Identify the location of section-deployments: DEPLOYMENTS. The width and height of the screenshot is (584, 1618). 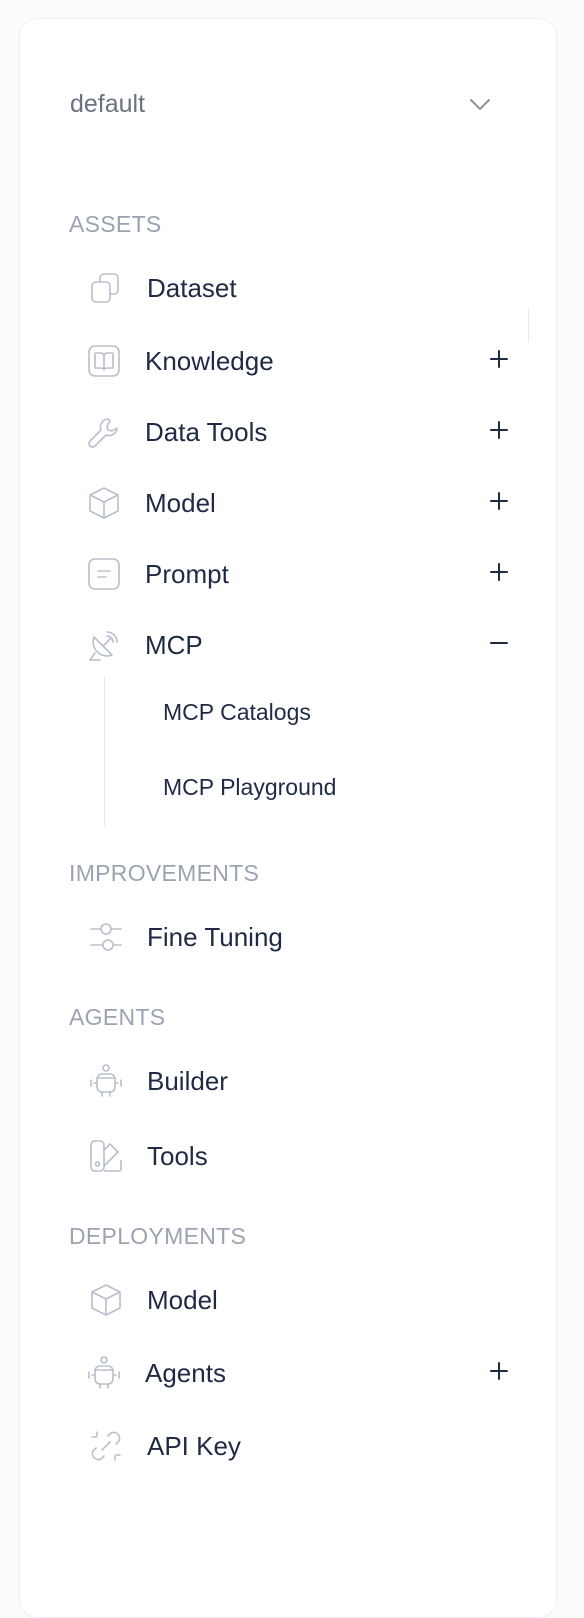
(158, 1236).